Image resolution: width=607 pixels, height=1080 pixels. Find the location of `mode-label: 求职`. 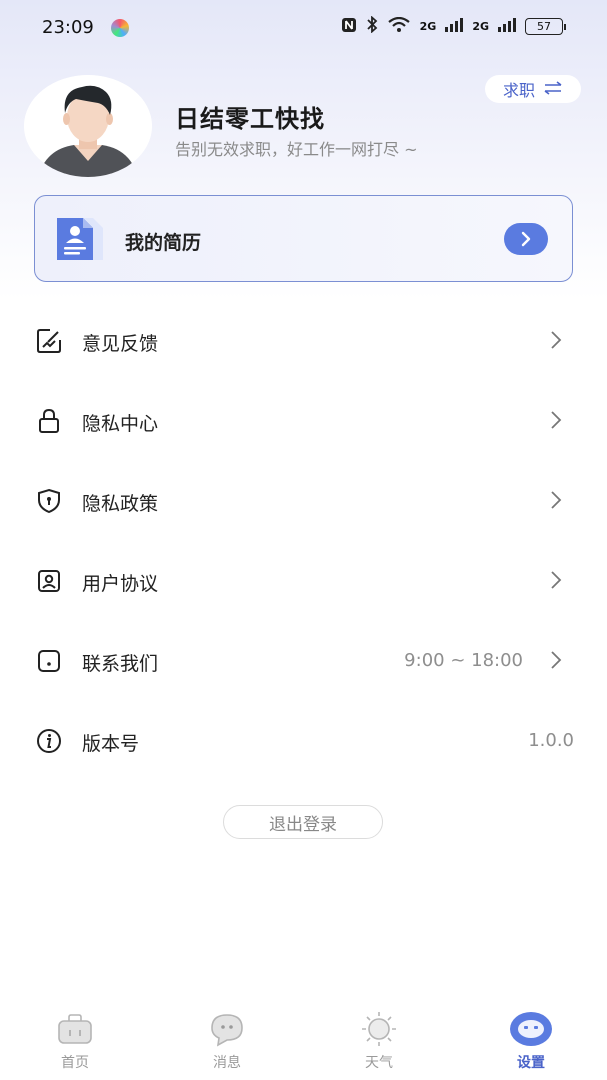

mode-label: 求职 is located at coordinates (518, 90).